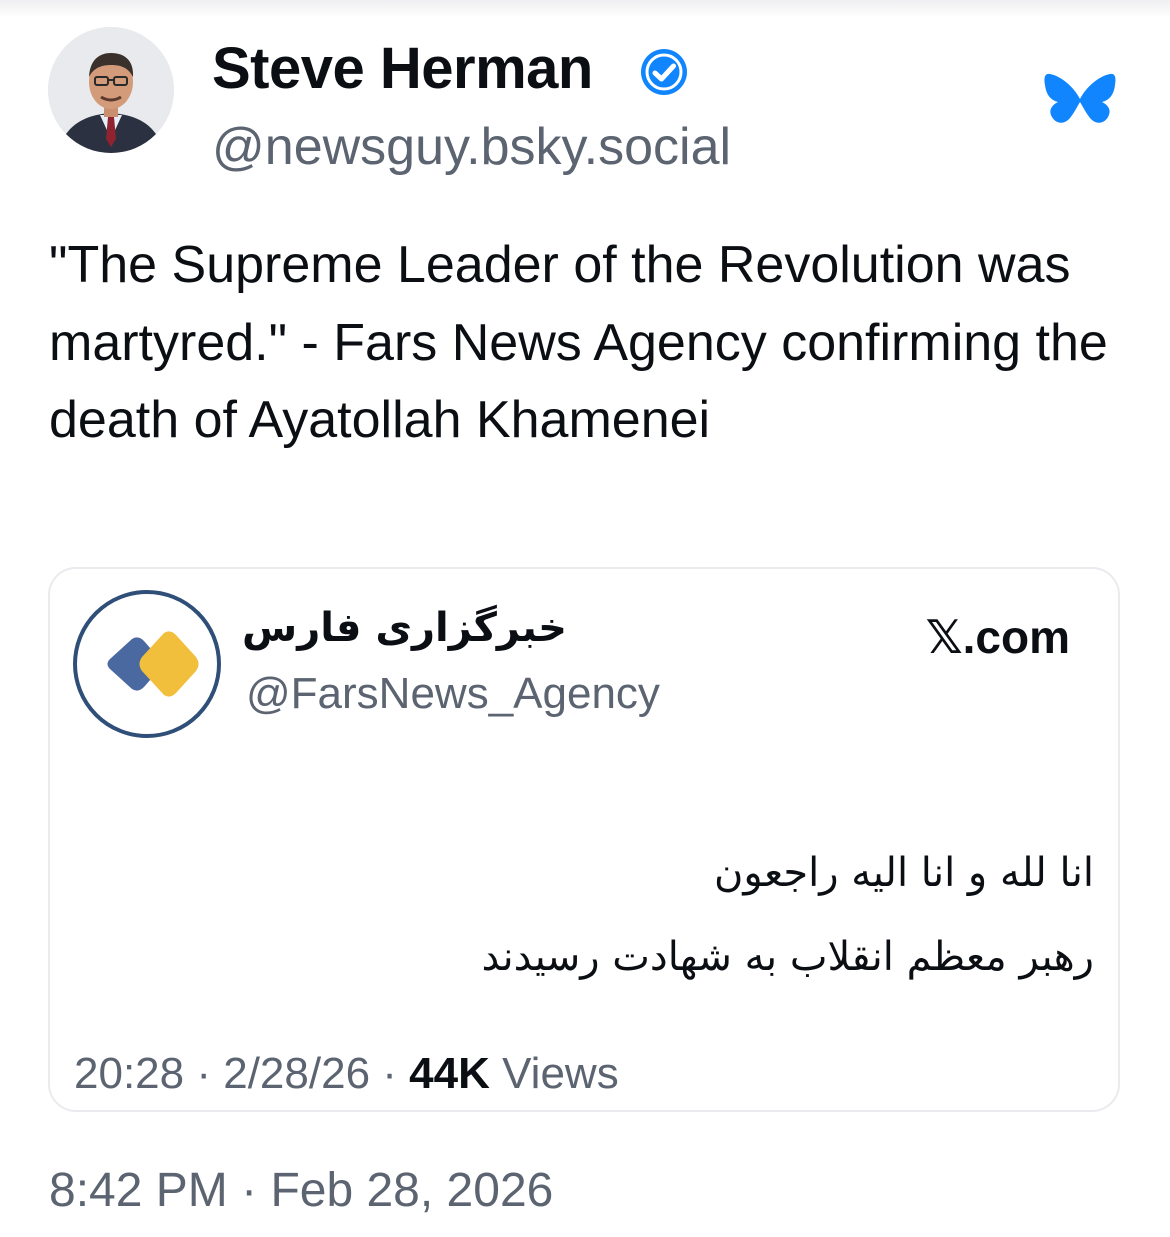  I want to click on embed-views-count: 44K, so click(449, 1073).